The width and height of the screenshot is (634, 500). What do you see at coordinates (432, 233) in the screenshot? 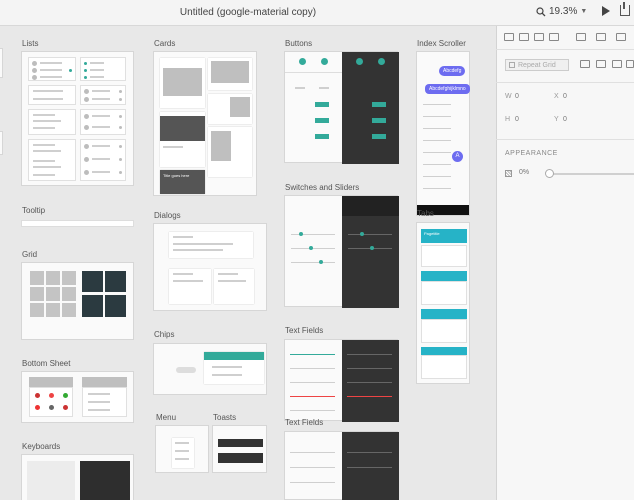
I see `tabs-title: Pagetitle` at bounding box center [432, 233].